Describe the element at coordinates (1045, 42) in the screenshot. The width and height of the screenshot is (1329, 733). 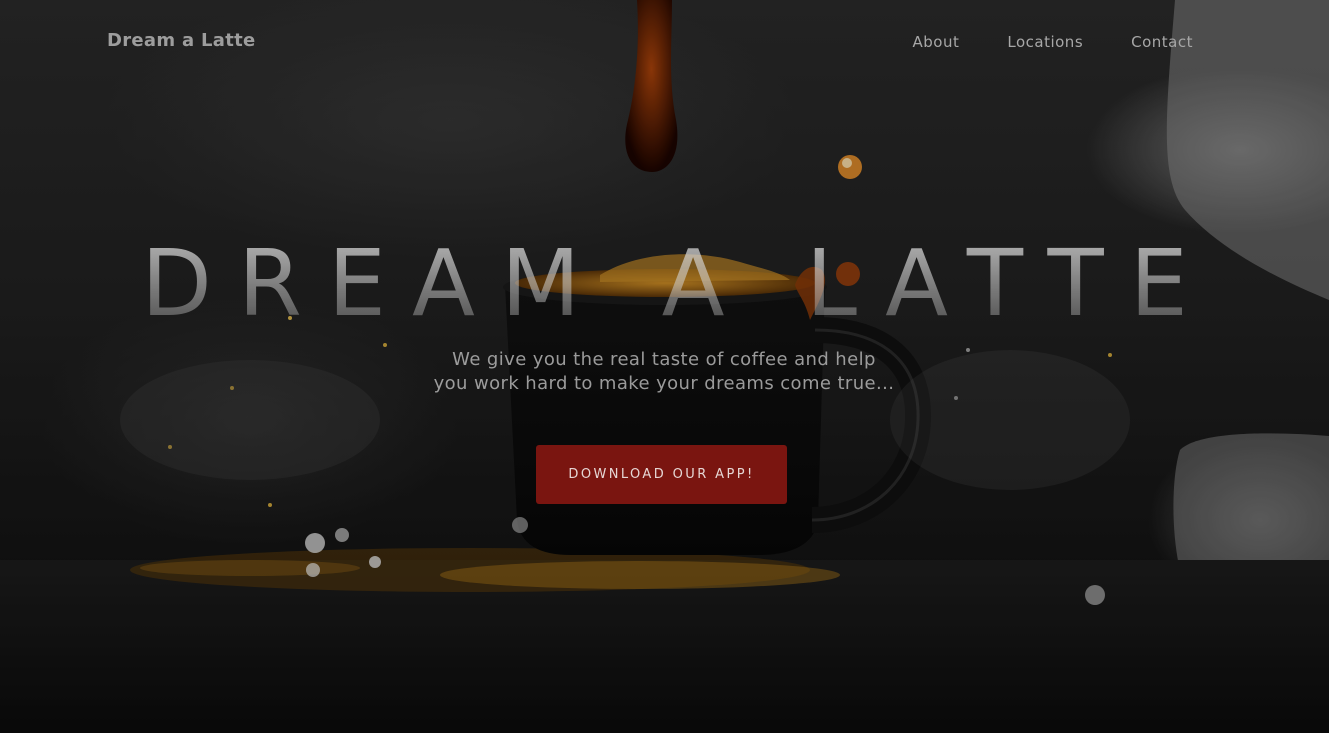
I see `nav-link-locations: Locations` at that location.